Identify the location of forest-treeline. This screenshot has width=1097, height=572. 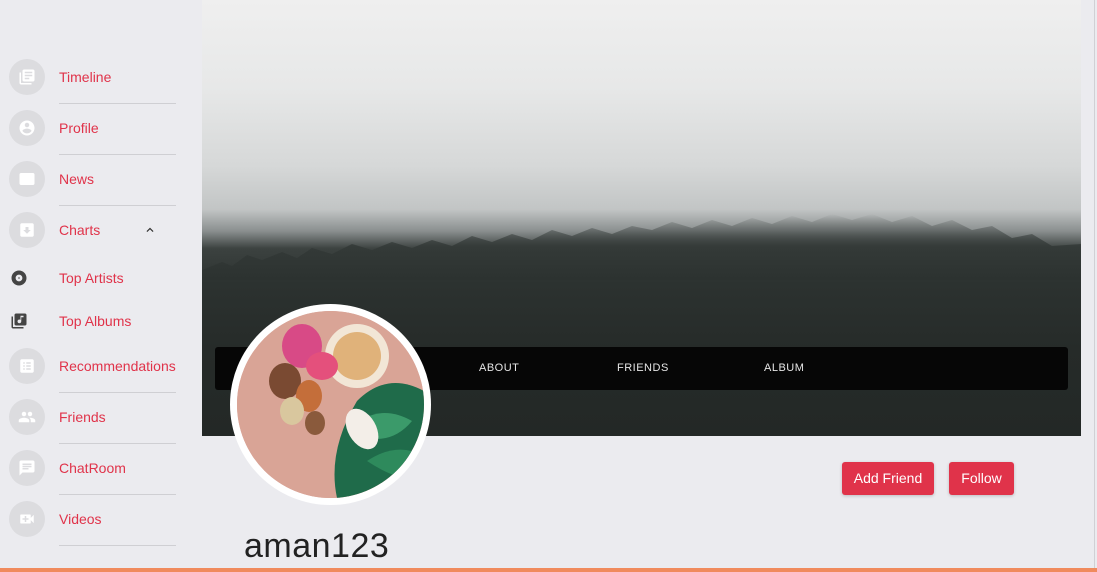
(641, 247).